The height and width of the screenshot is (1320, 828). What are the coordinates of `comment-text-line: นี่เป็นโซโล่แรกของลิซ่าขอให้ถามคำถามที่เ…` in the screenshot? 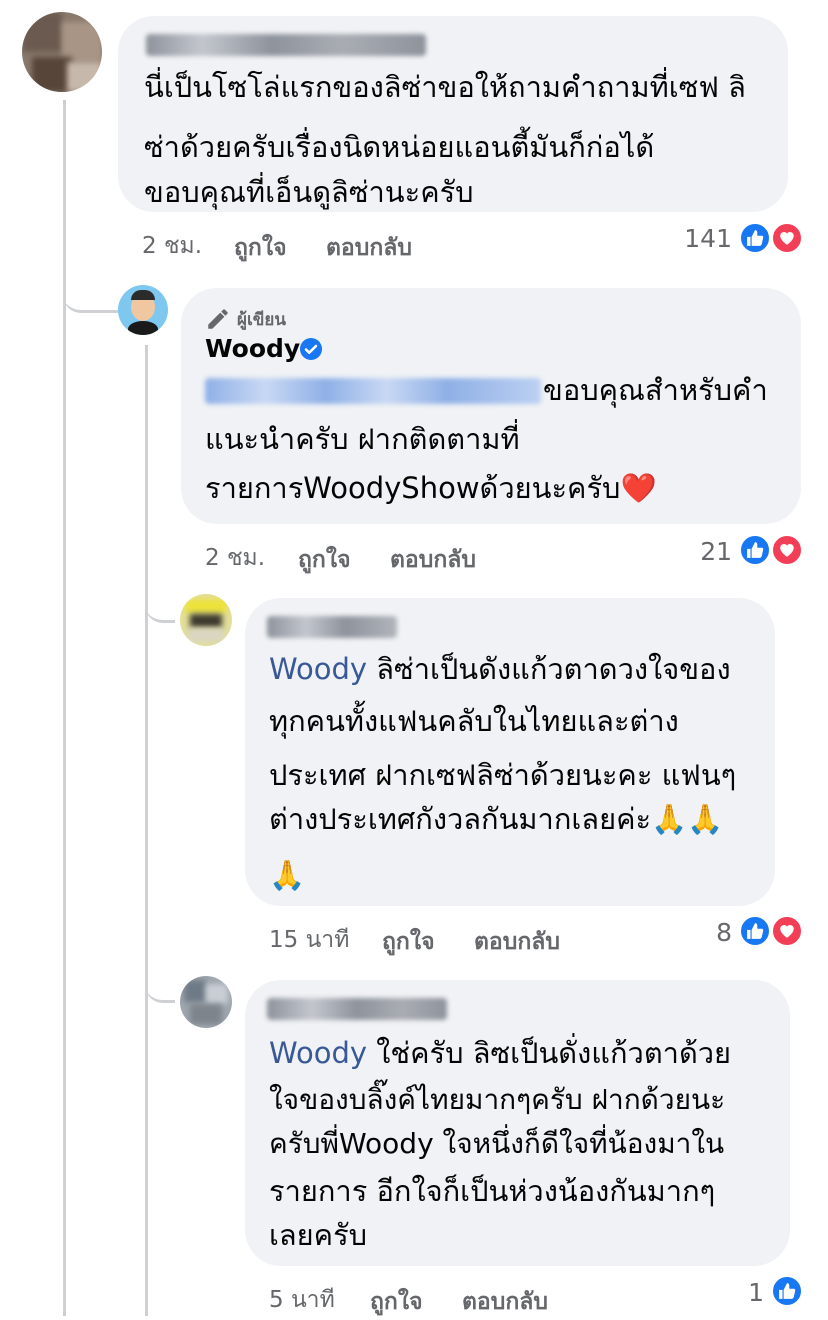 It's located at (445, 87).